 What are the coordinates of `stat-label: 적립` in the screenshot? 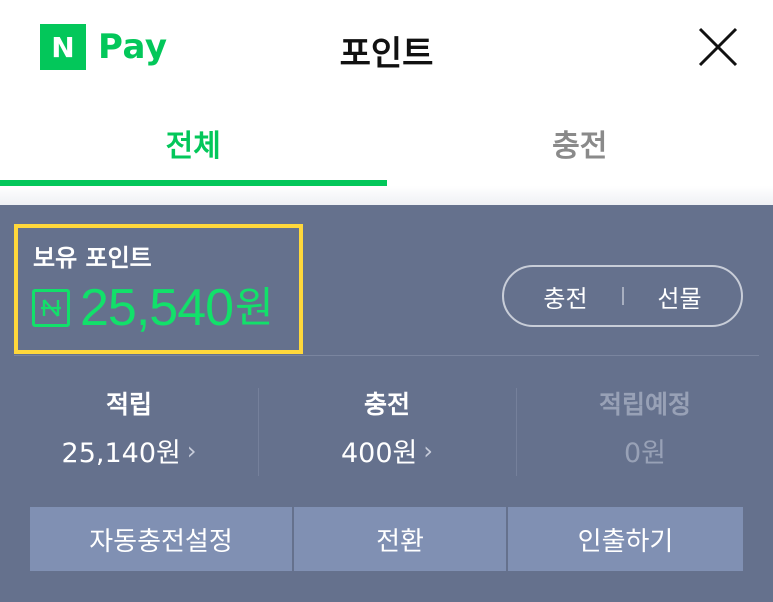 It's located at (128, 404).